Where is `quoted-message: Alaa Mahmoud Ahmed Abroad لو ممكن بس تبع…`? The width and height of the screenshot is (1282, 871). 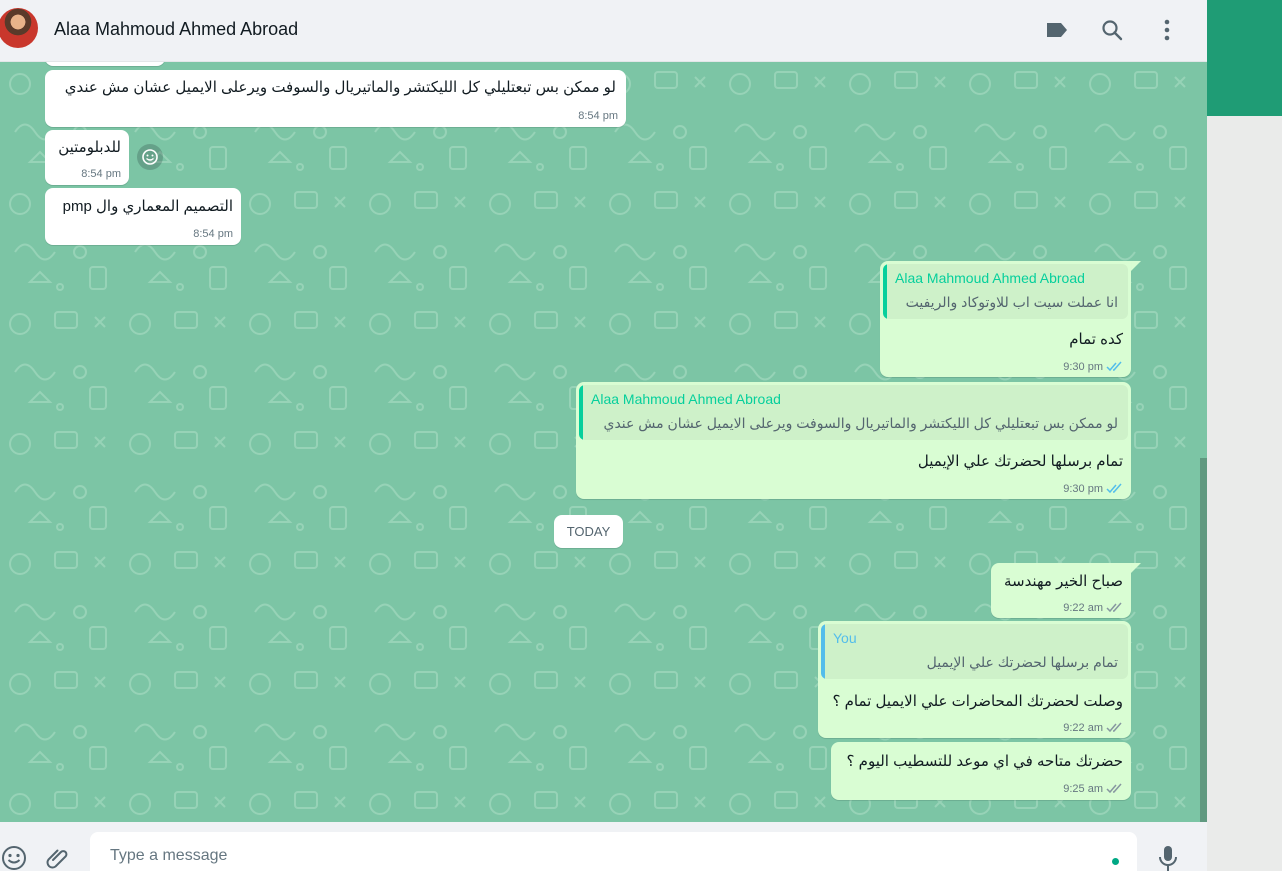 quoted-message: Alaa Mahmoud Ahmed Abroad لو ممكن بس تبع… is located at coordinates (853, 412).